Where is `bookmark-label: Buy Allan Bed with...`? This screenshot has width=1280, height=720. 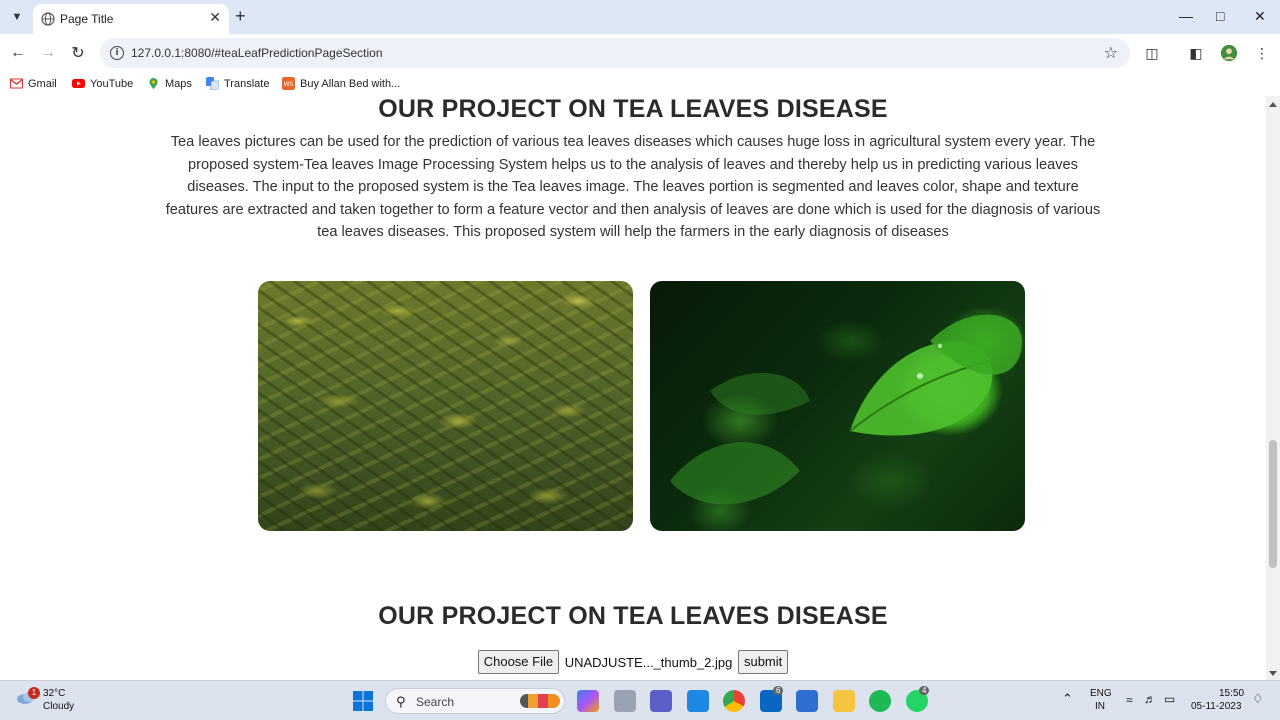
bookmark-label: Buy Allan Bed with... is located at coordinates (350, 83).